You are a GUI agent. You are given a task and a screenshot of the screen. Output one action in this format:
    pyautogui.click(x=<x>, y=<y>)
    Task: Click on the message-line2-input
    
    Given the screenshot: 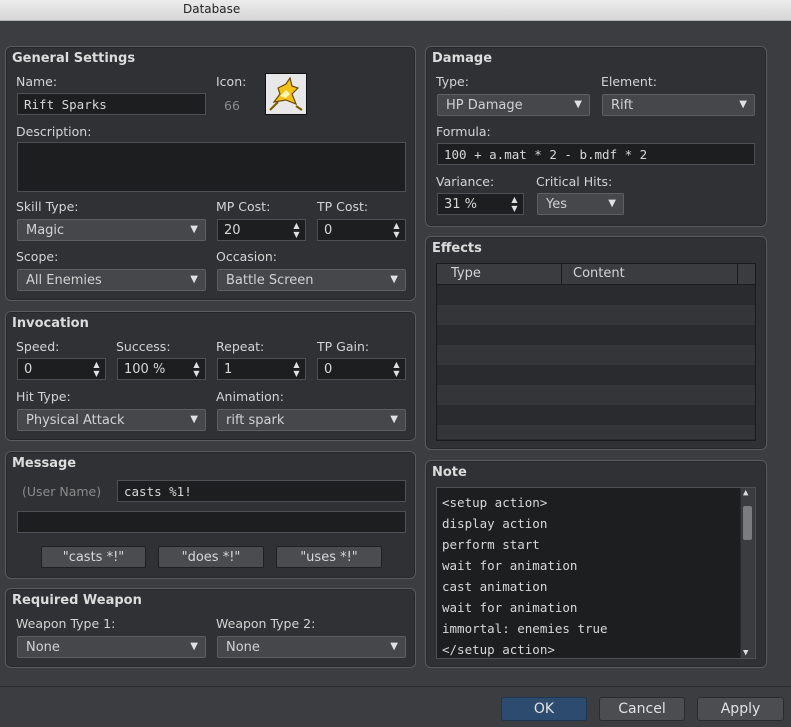 What is the action you would take?
    pyautogui.click(x=211, y=522)
    